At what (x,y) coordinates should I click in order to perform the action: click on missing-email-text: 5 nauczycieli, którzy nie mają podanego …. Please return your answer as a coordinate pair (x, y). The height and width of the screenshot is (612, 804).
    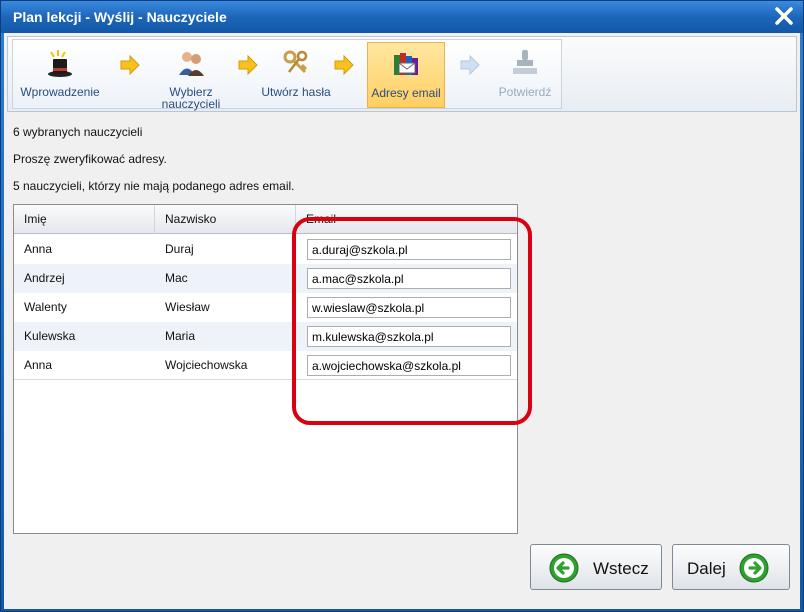
    Looking at the image, I should click on (154, 186).